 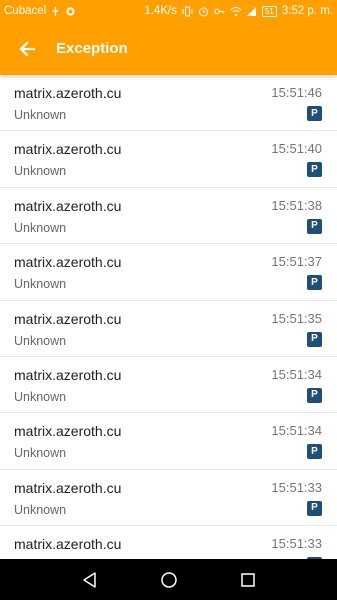 I want to click on list-item: matrix.azeroth.cu 15:51:35 Unknown P, so click(x=168, y=329).